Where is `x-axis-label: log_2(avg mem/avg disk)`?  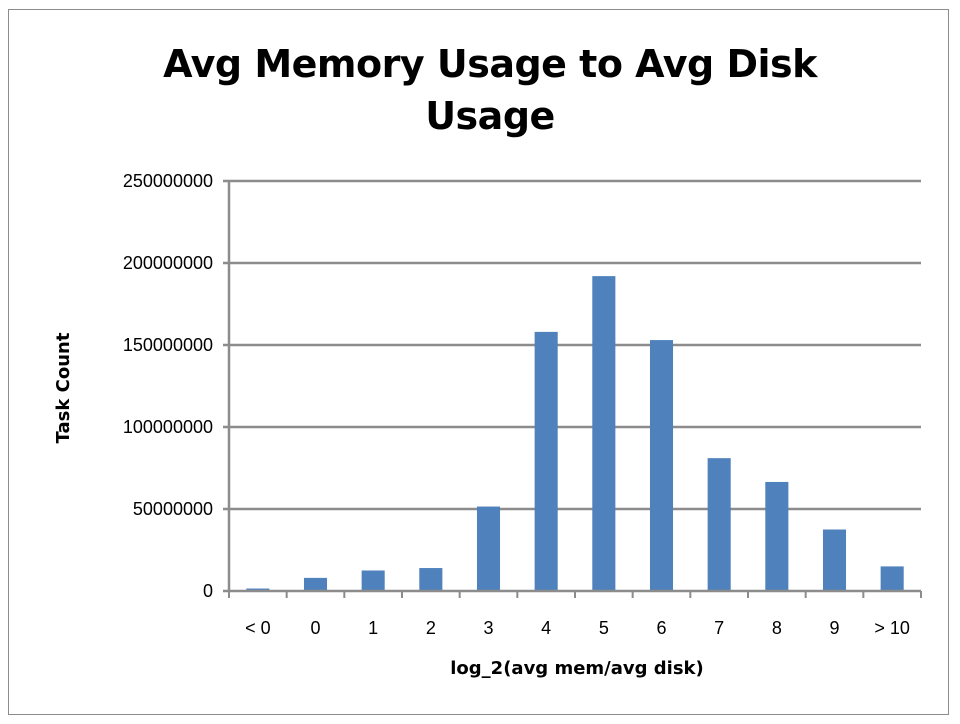 x-axis-label: log_2(avg mem/avg disk) is located at coordinates (577, 668).